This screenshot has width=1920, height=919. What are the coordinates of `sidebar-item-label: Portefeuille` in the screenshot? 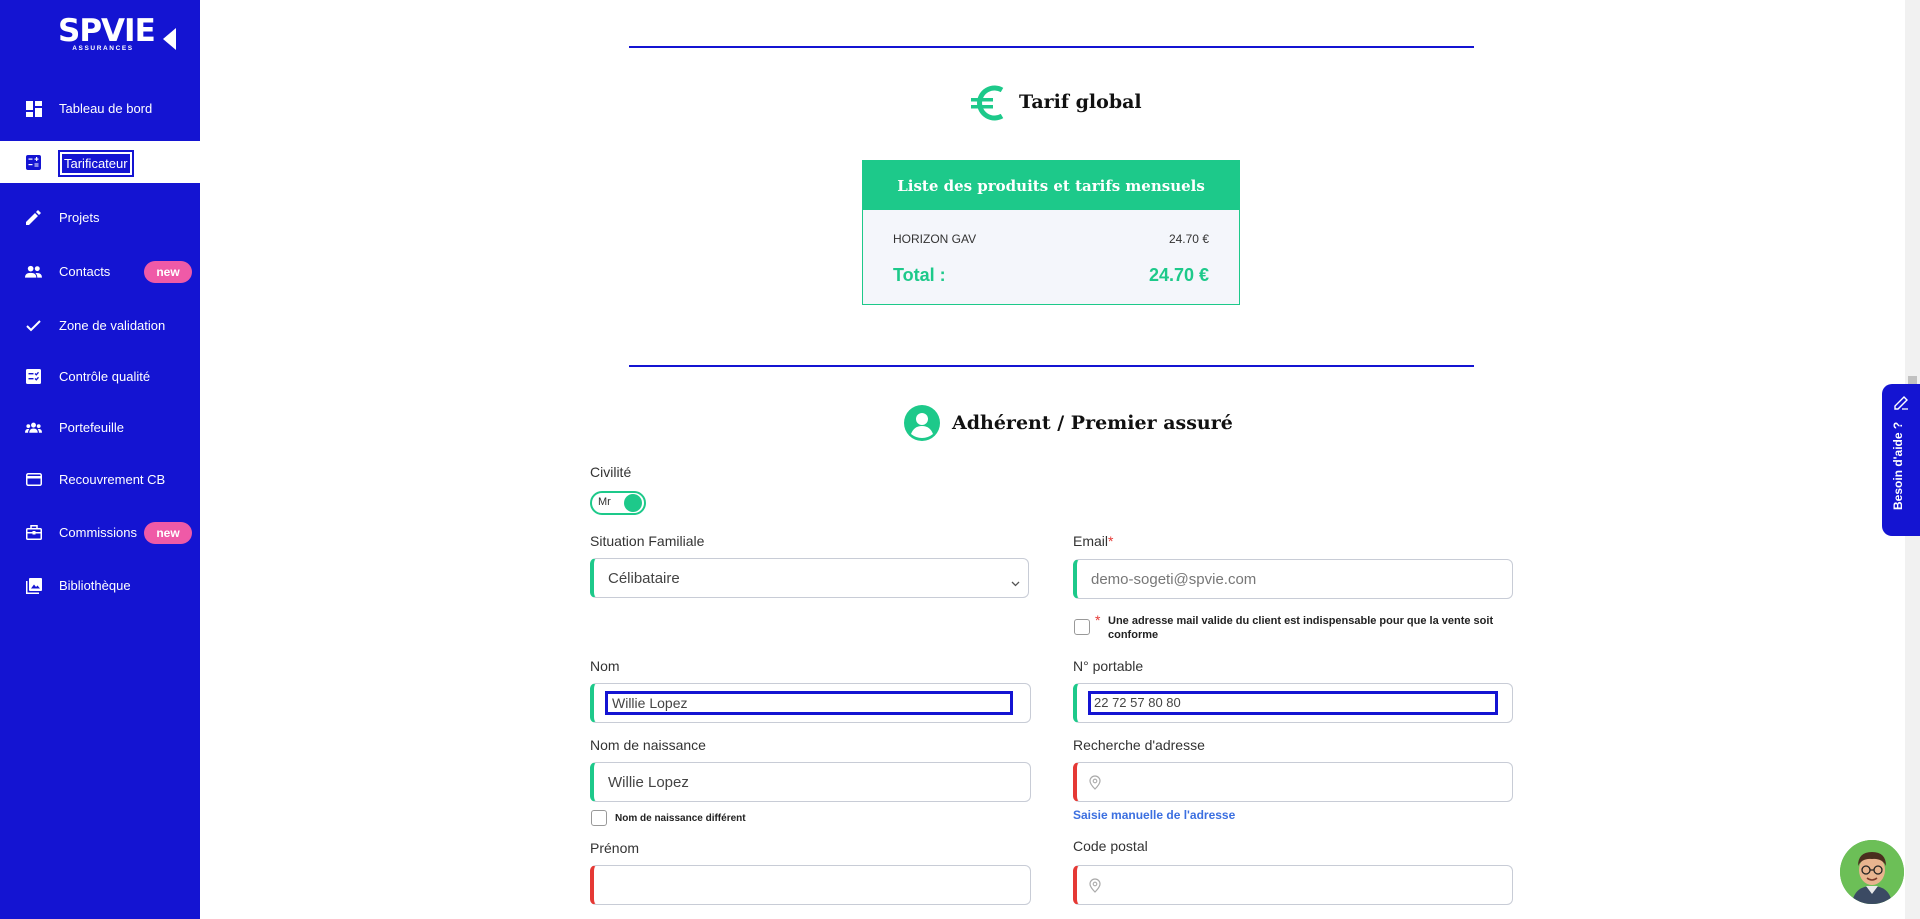 It's located at (92, 427).